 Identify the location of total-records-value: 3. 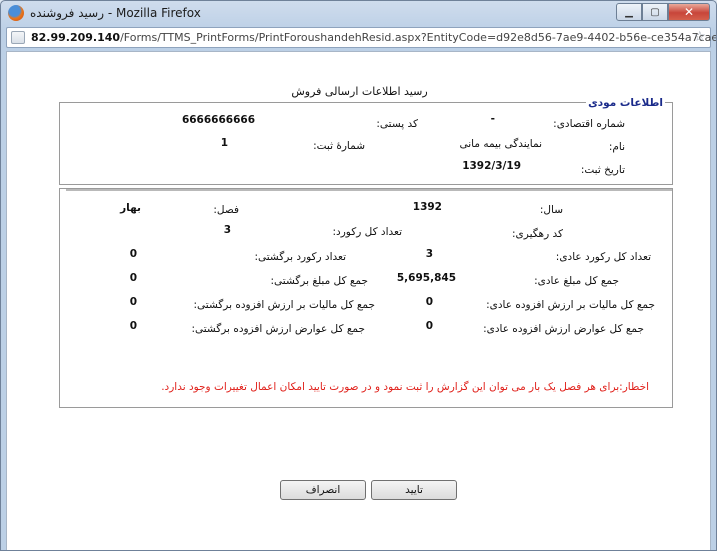
(227, 230).